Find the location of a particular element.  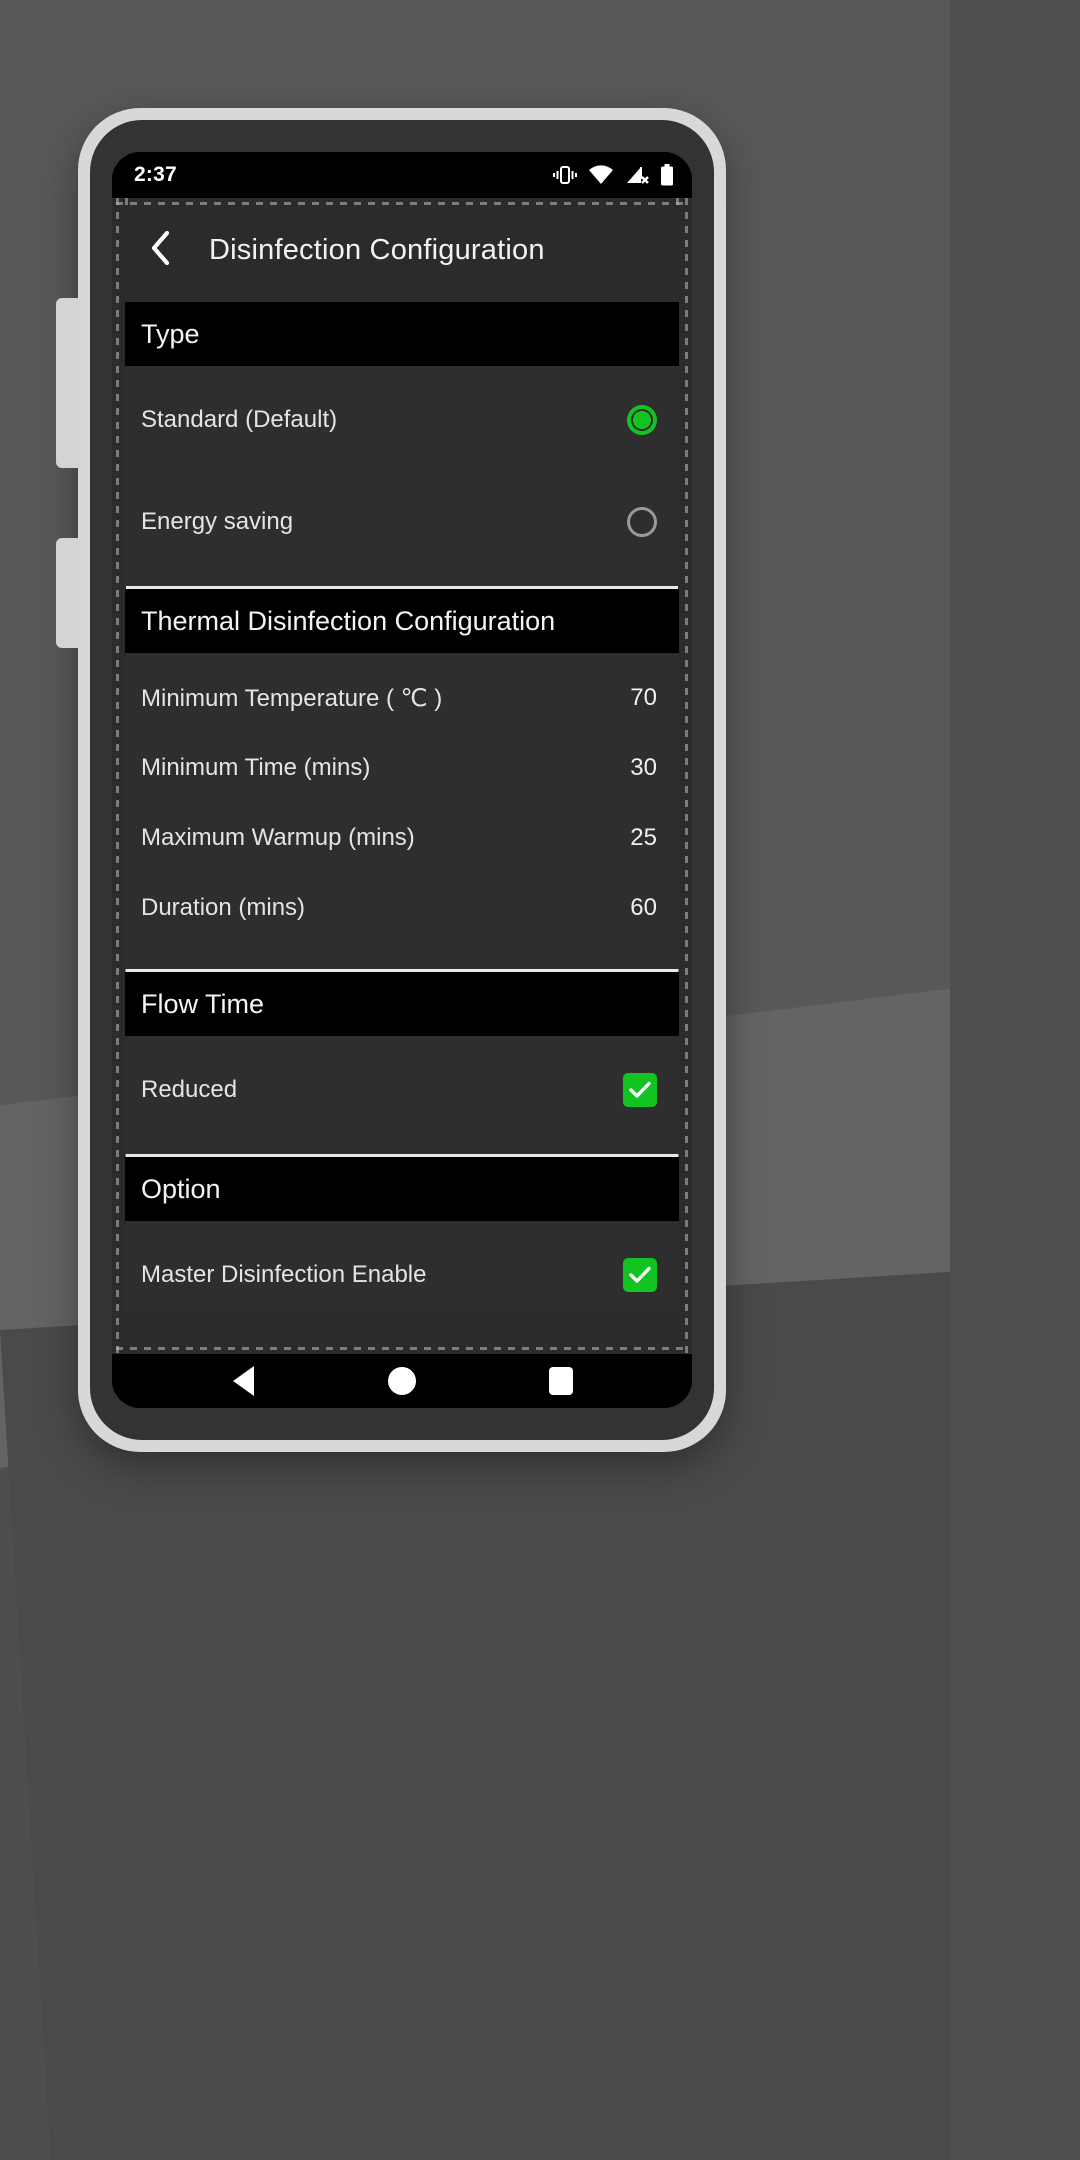

status-bar-clock: 2:37 is located at coordinates (155, 174).